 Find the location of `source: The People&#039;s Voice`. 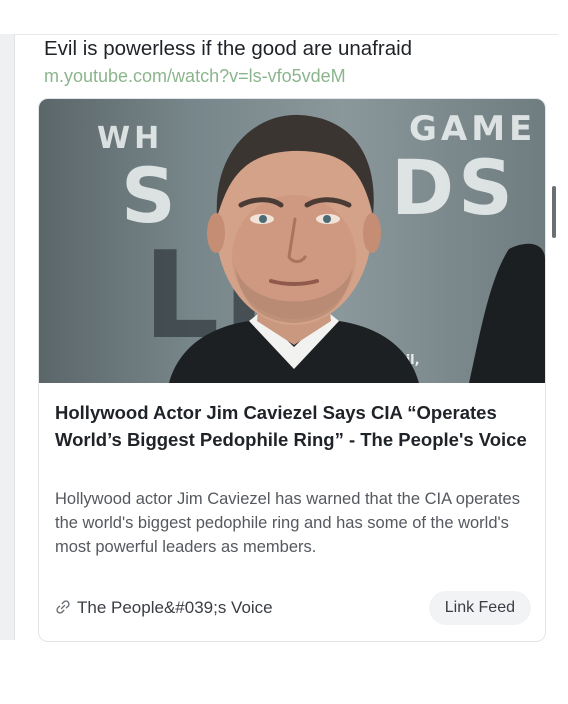

source: The People&#039;s Voice is located at coordinates (164, 609).